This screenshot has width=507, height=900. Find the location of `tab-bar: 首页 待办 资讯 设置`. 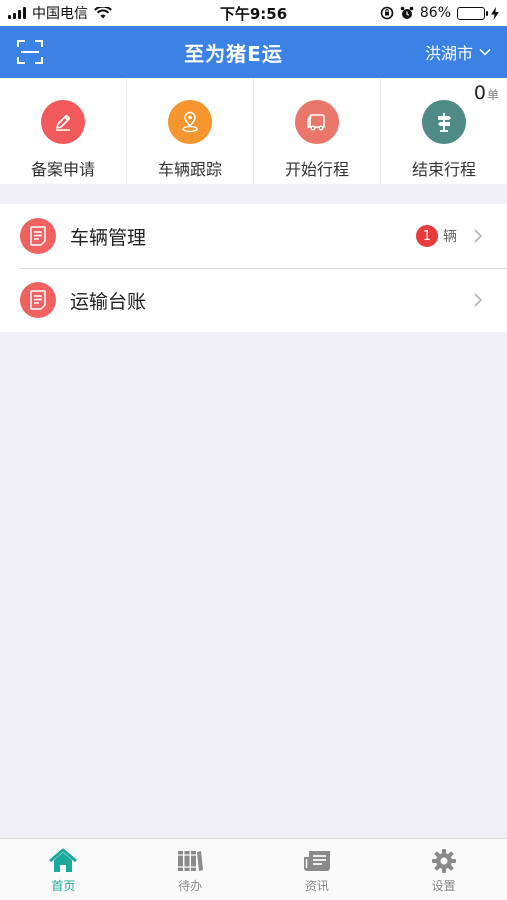

tab-bar: 首页 待办 资讯 设置 is located at coordinates (253, 869).